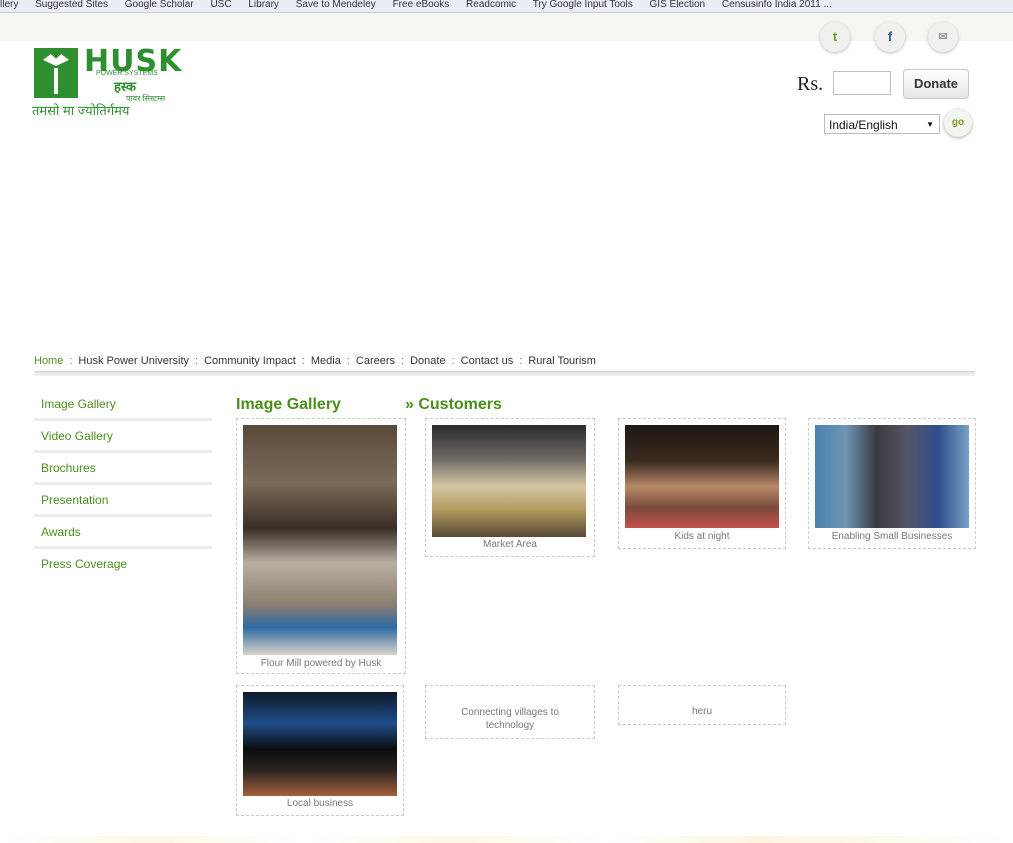 This screenshot has height=843, width=1013. What do you see at coordinates (123, 534) in the screenshot?
I see `sidebar-item-awards: Awards` at bounding box center [123, 534].